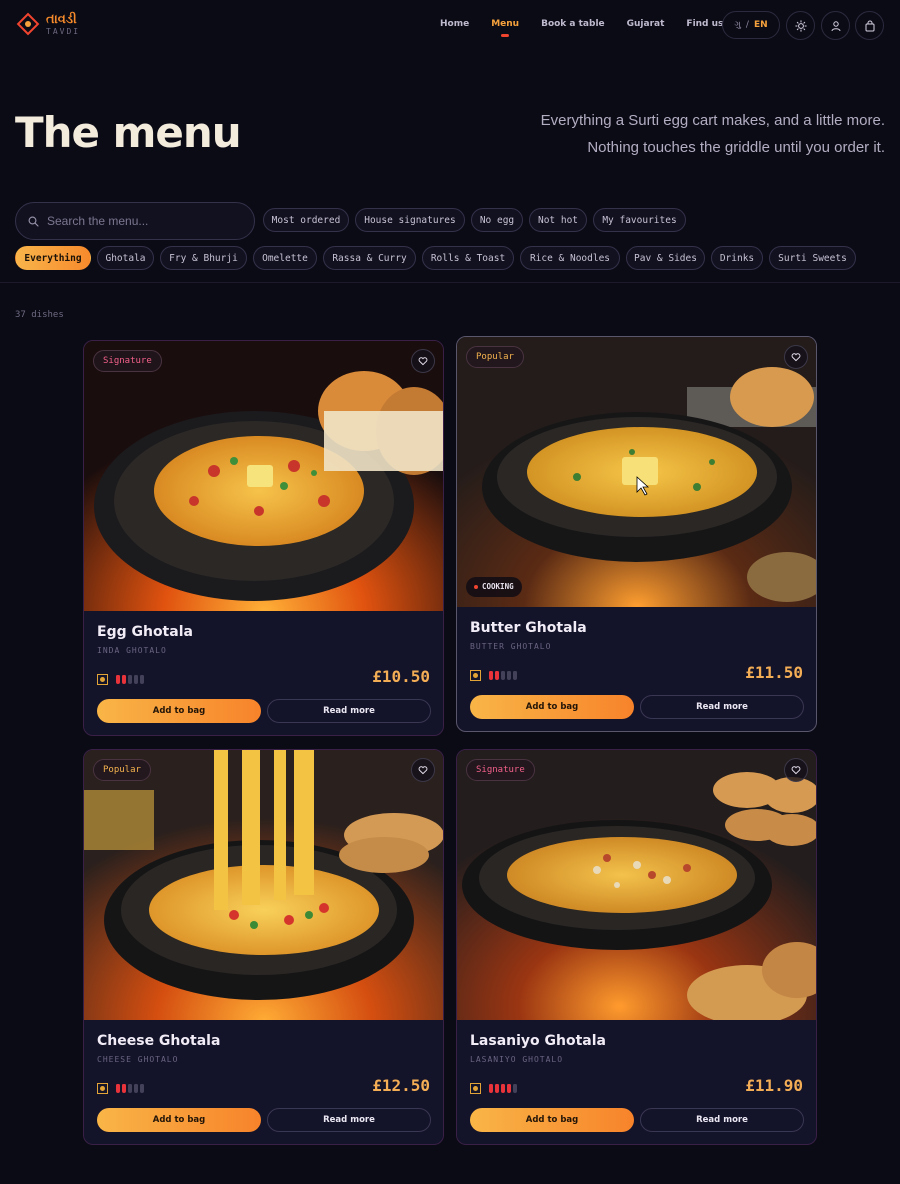 Image resolution: width=900 pixels, height=1184 pixels. Describe the element at coordinates (528, 628) in the screenshot. I see `dish-name: Butter Ghotala` at that location.